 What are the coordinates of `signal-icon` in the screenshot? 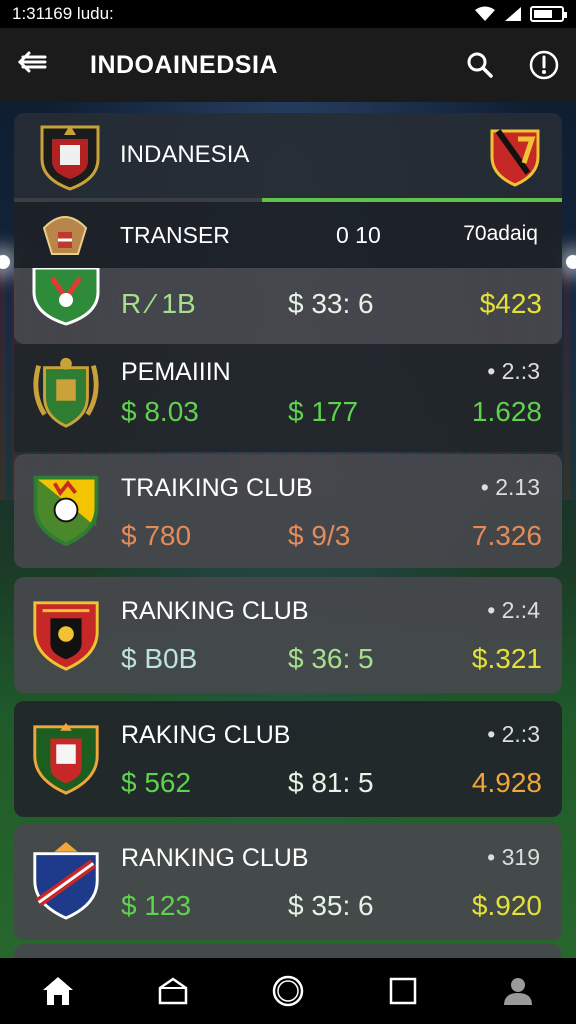 It's located at (513, 14).